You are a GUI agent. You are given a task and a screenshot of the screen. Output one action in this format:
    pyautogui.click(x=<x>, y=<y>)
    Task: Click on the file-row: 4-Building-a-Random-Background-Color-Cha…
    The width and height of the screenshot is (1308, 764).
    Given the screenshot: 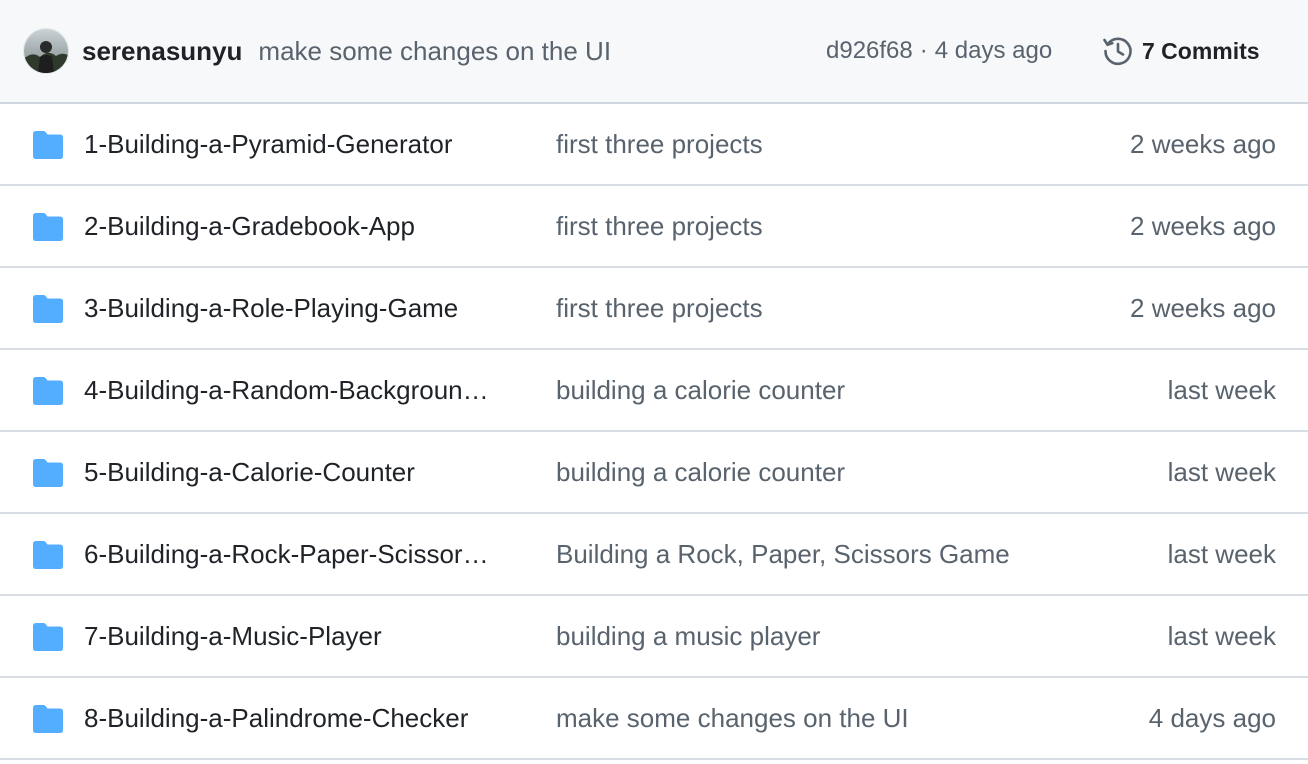 What is the action you would take?
    pyautogui.click(x=654, y=391)
    